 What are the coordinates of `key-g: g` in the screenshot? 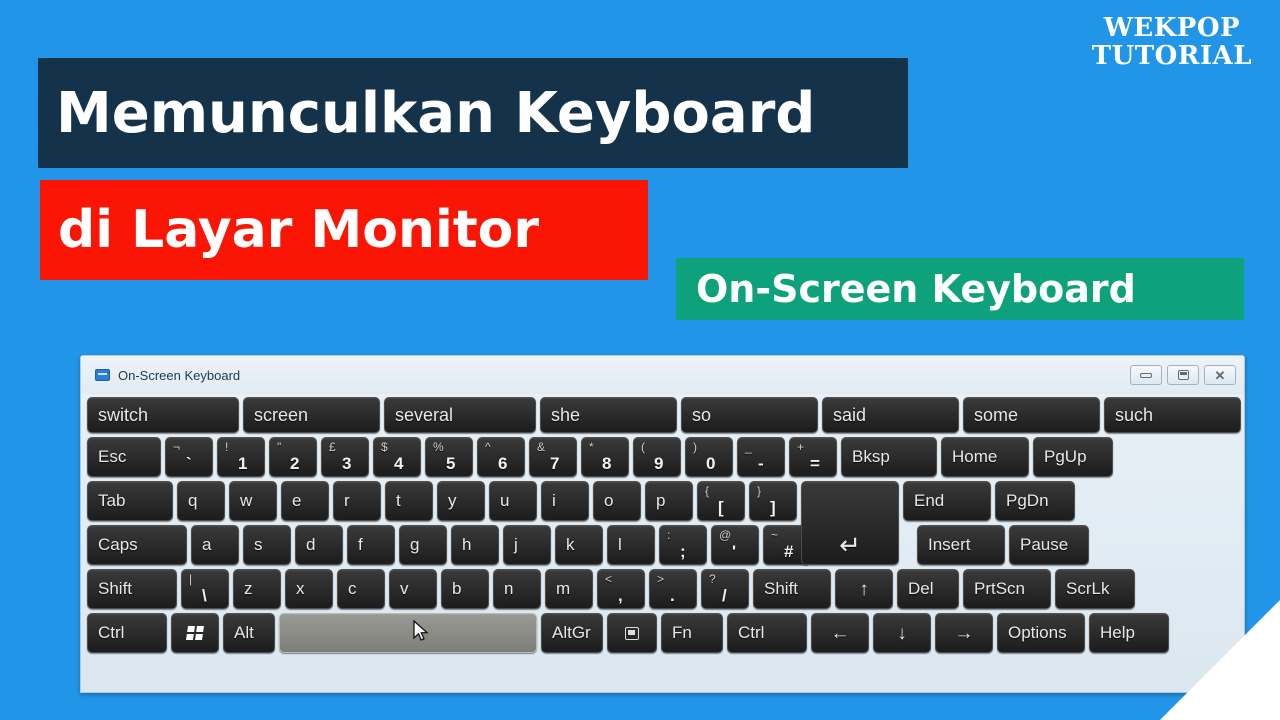 It's located at (423, 545).